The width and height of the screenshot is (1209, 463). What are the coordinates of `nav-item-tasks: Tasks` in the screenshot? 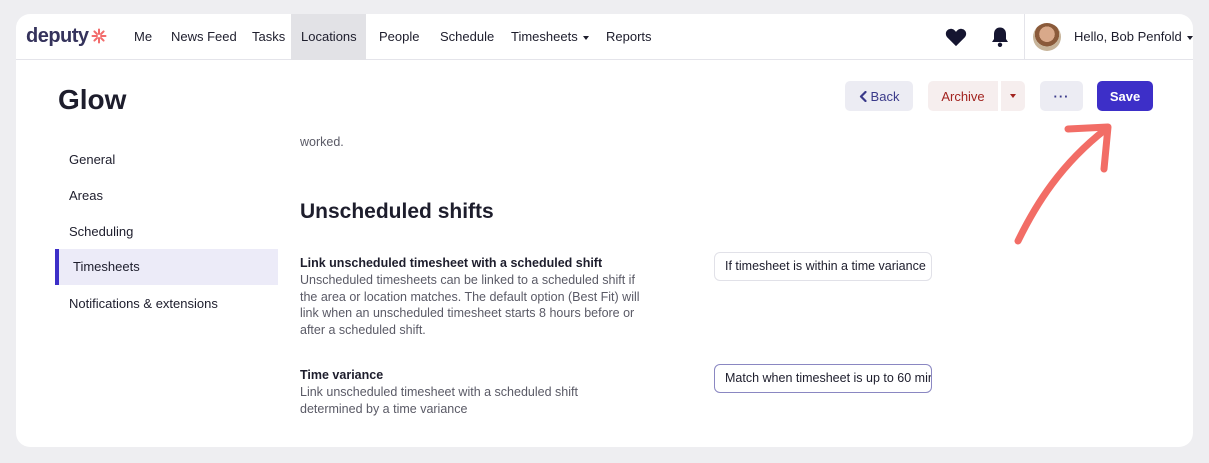 It's located at (268, 37).